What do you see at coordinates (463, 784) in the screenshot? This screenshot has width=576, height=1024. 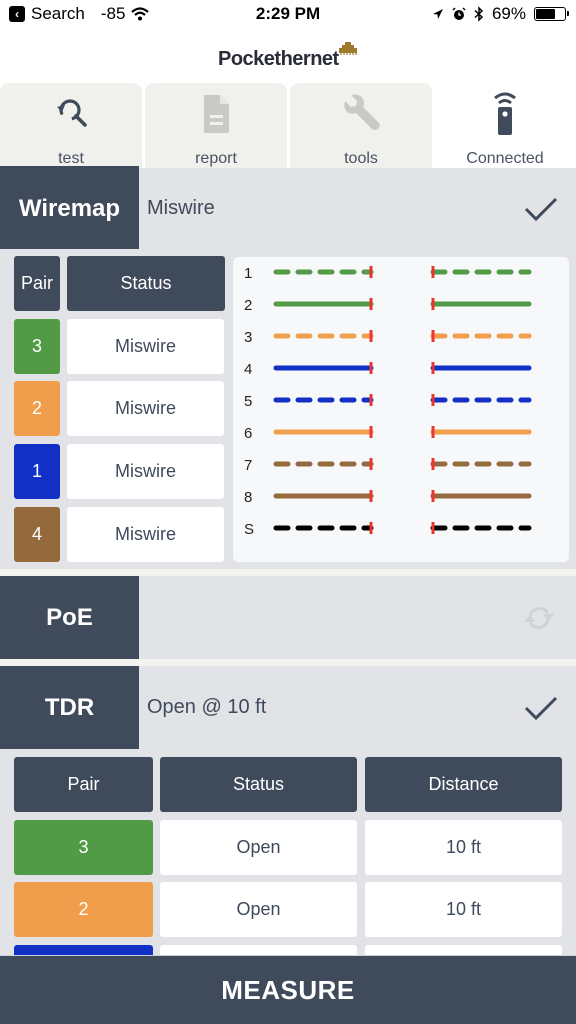 I see `tdr-distance-header: Distance` at bounding box center [463, 784].